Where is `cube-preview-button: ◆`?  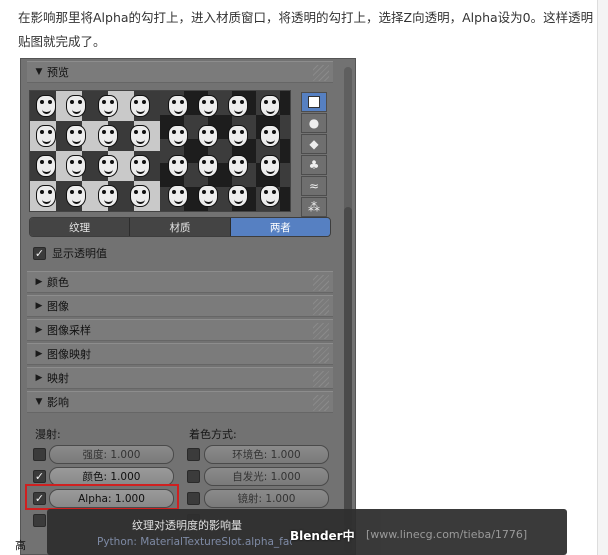
cube-preview-button: ◆ is located at coordinates (314, 144).